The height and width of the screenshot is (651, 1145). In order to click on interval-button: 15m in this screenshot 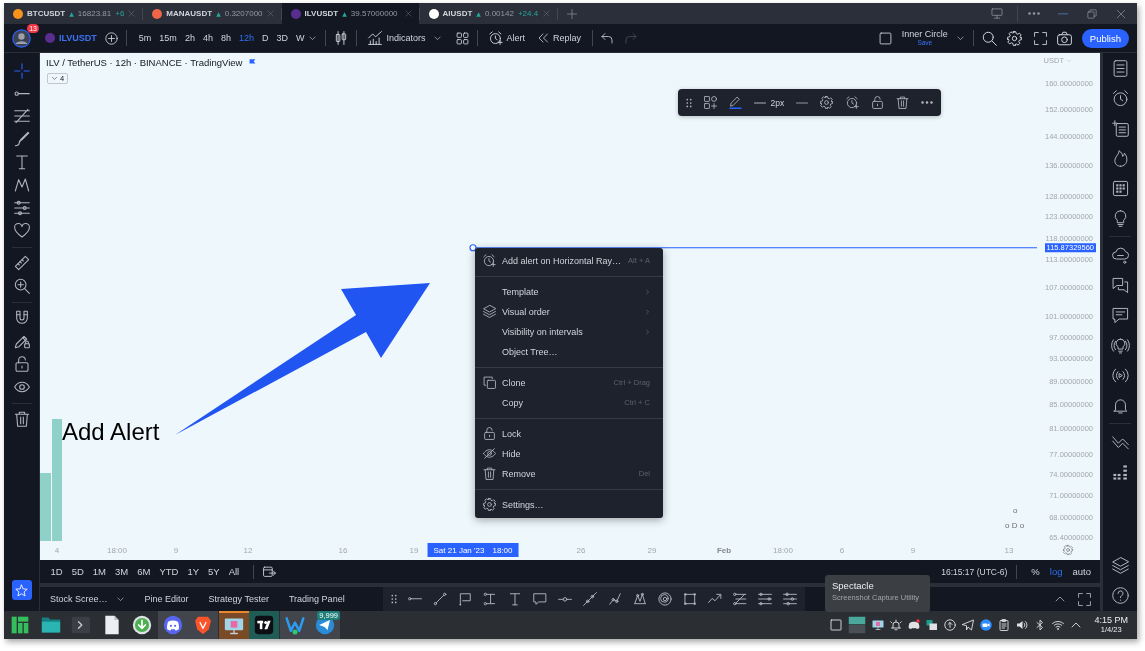, I will do `click(168, 38)`.